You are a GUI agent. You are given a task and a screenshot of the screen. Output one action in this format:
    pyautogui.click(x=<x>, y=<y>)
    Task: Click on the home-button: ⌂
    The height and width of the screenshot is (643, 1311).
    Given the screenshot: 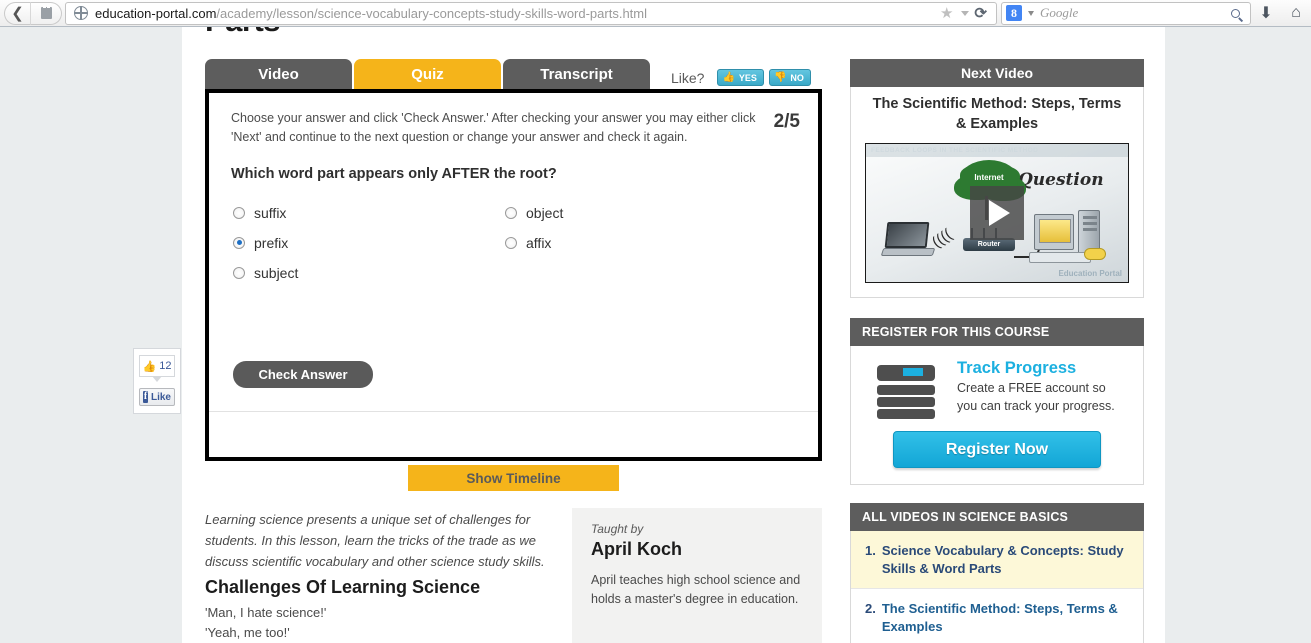 What is the action you would take?
    pyautogui.click(x=1296, y=13)
    